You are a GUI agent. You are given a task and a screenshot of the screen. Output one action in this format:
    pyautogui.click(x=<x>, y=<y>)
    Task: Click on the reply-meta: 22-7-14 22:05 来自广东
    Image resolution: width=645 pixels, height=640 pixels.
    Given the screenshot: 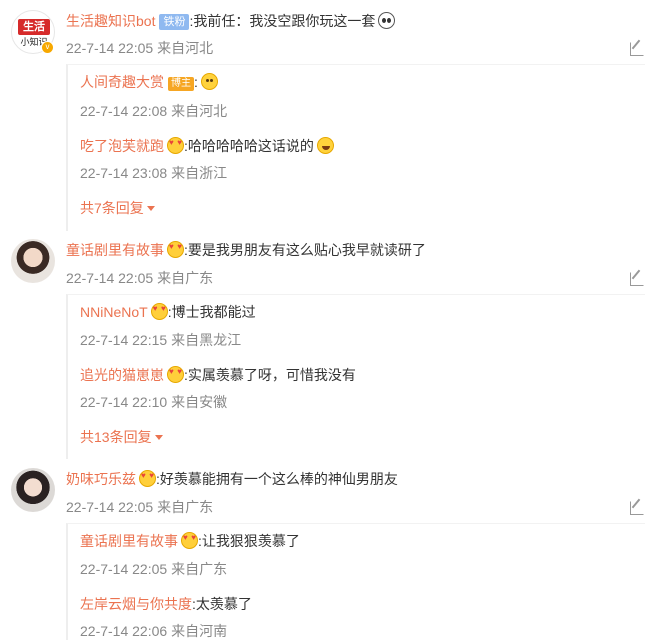 What is the action you would take?
    pyautogui.click(x=154, y=569)
    